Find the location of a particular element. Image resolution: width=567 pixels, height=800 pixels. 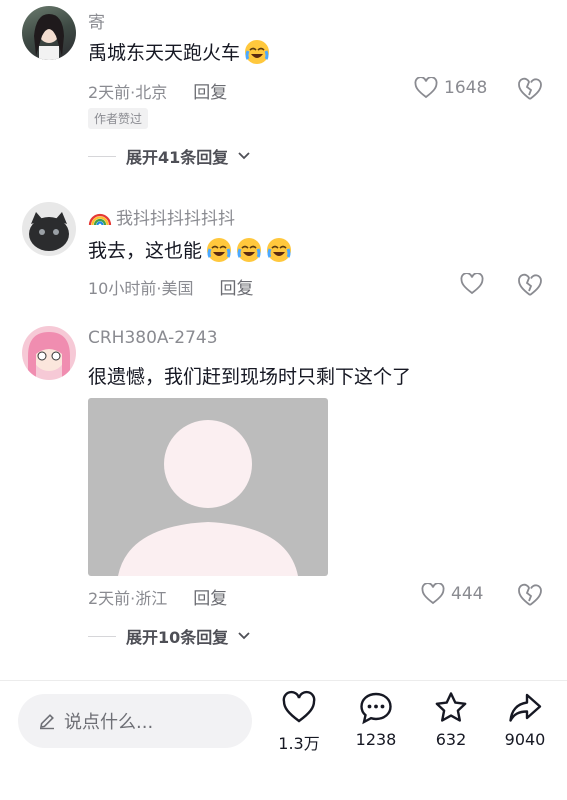

like-action-button: 1.3万 is located at coordinates (299, 722).